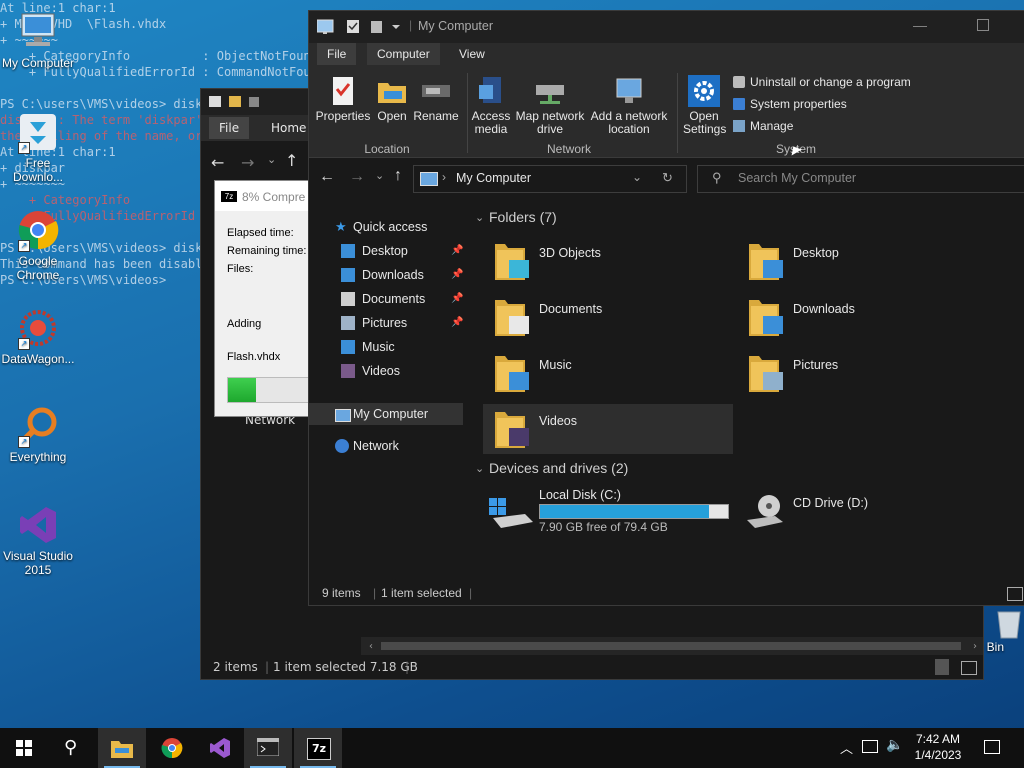 Image resolution: width=1024 pixels, height=768 pixels. Describe the element at coordinates (870, 746) in the screenshot. I see `network-status-icon` at that location.